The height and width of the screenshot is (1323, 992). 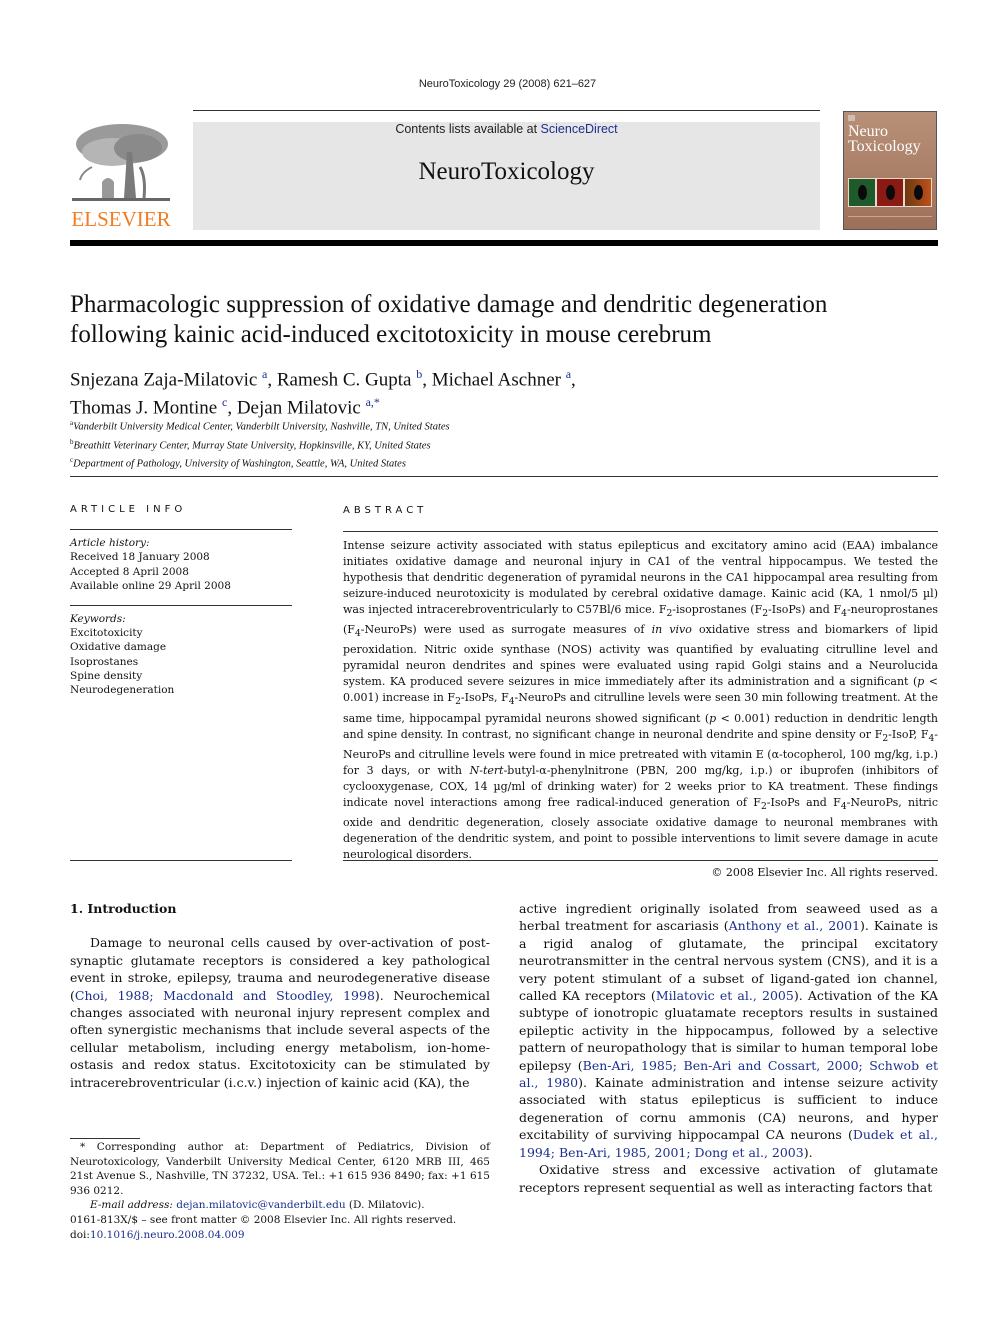 I want to click on header-rule, so click(x=506, y=110).